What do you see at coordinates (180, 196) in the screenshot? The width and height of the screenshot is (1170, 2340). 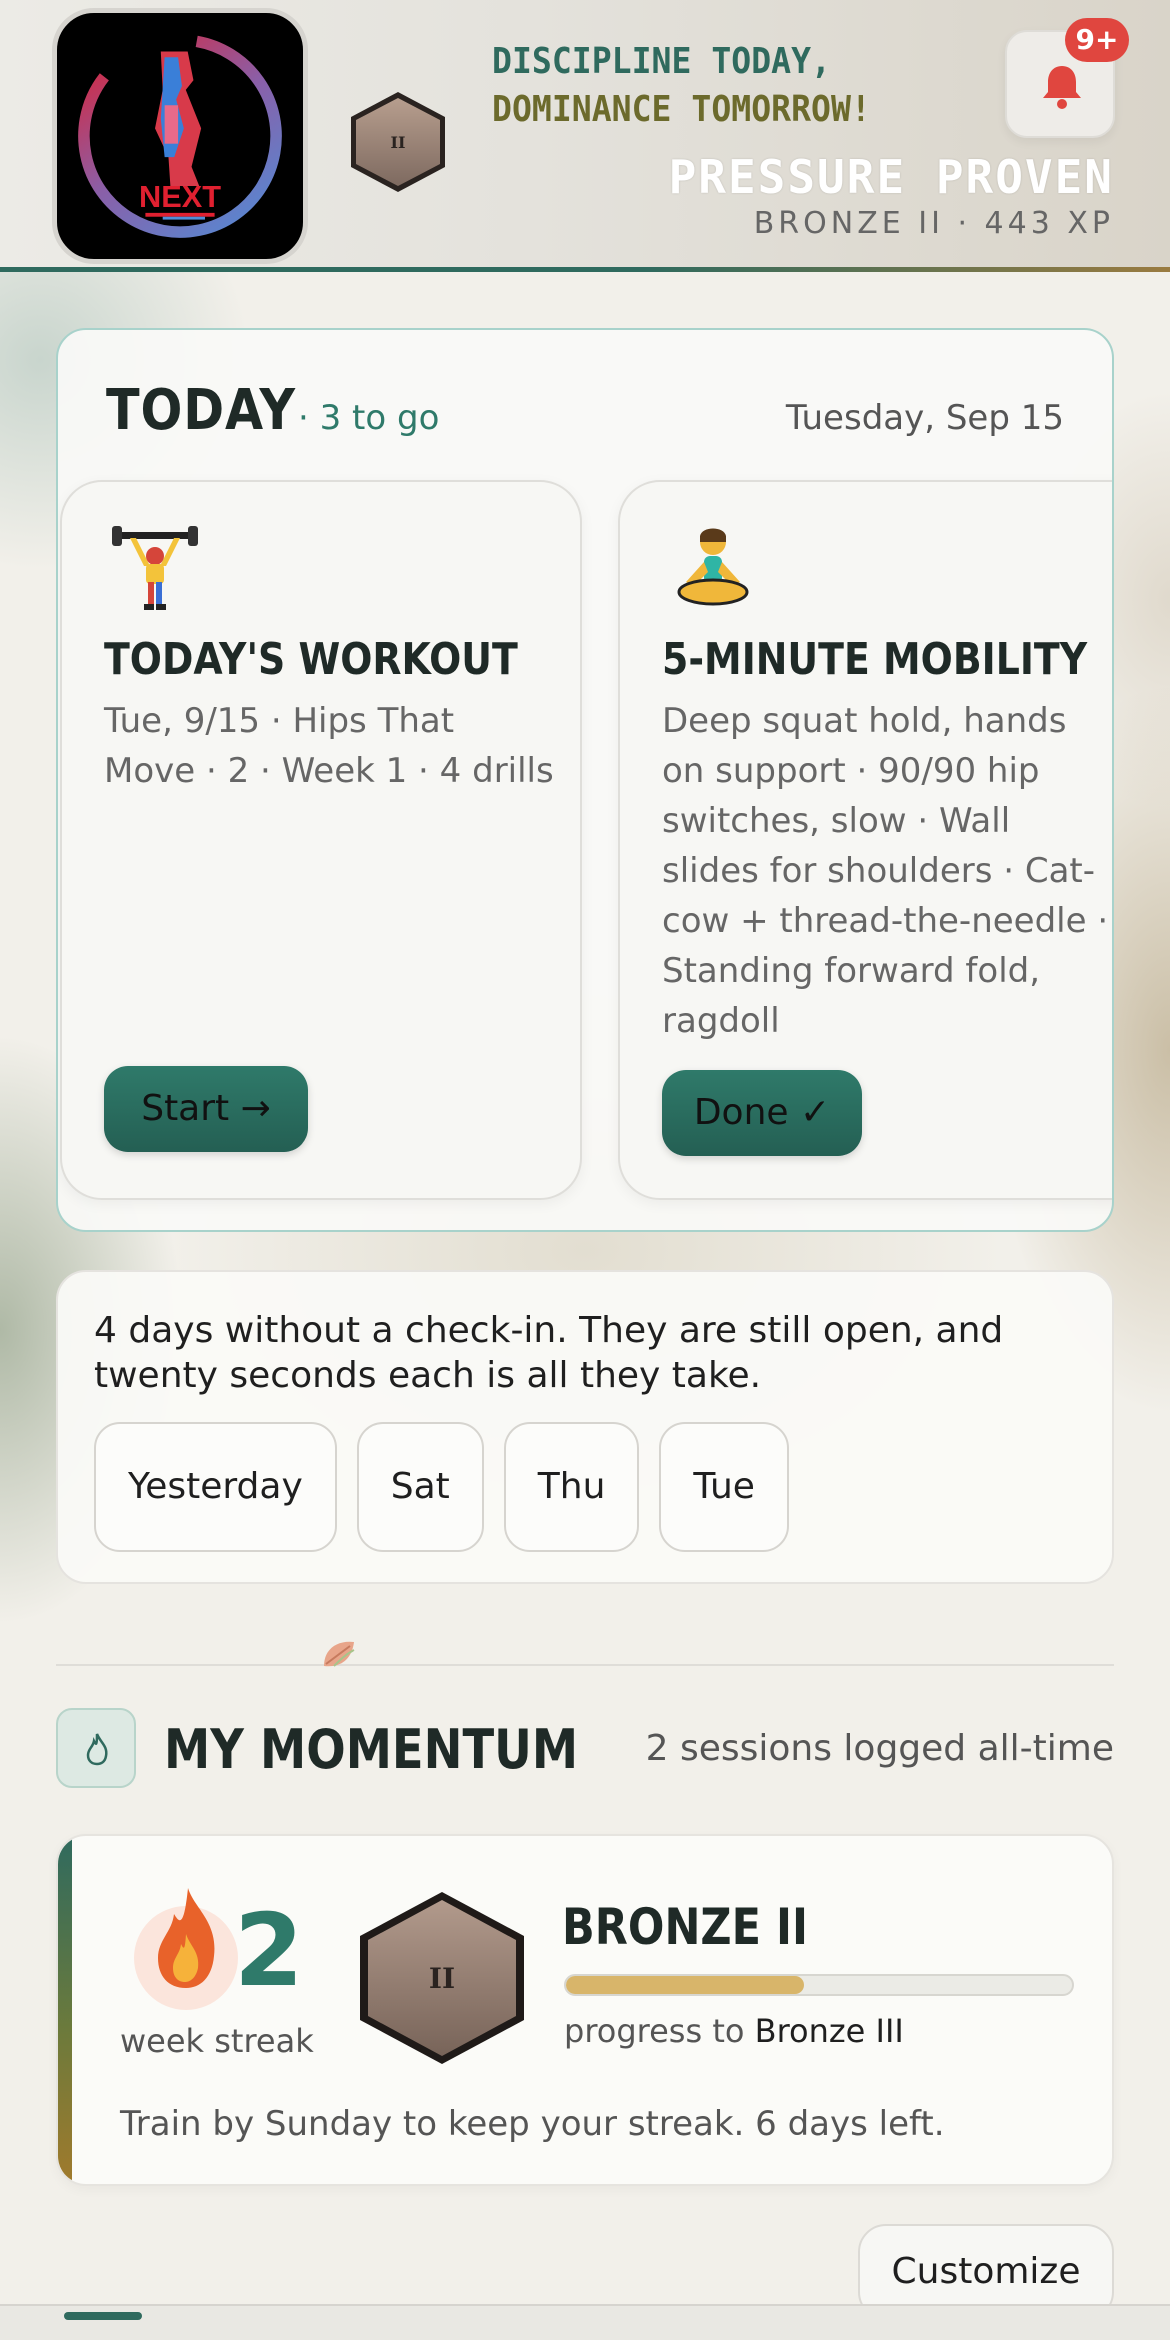 I see `svg-text: NEXT` at bounding box center [180, 196].